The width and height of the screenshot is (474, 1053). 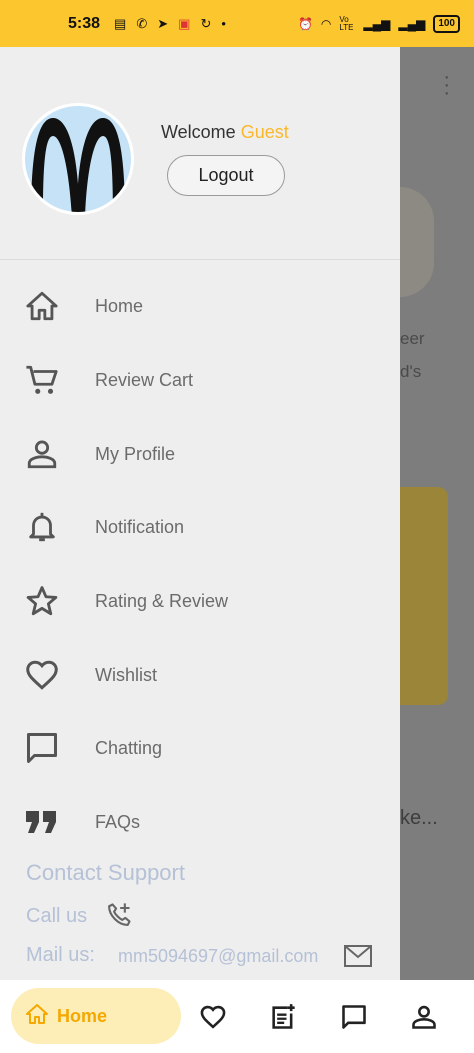 I want to click on menu-item-label: Chatting, so click(x=129, y=747).